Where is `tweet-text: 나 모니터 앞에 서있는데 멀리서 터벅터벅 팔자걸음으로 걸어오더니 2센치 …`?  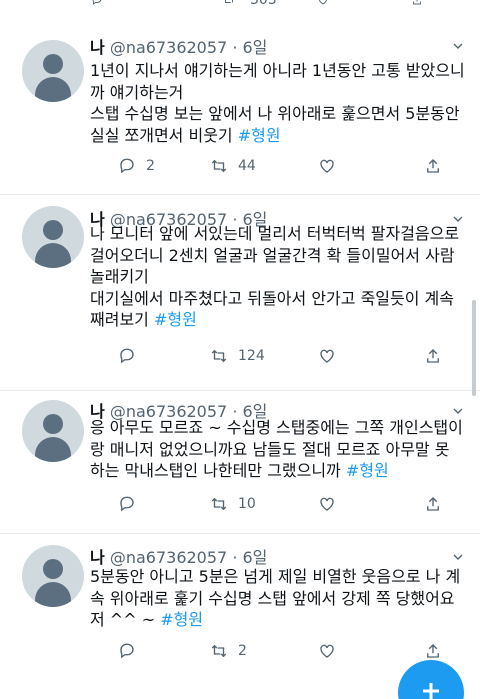 tweet-text: 나 모니터 앞에 서있는데 멀리서 터벅터벅 팔자걸음으로 걸어오더니 2센치 … is located at coordinates (279, 277).